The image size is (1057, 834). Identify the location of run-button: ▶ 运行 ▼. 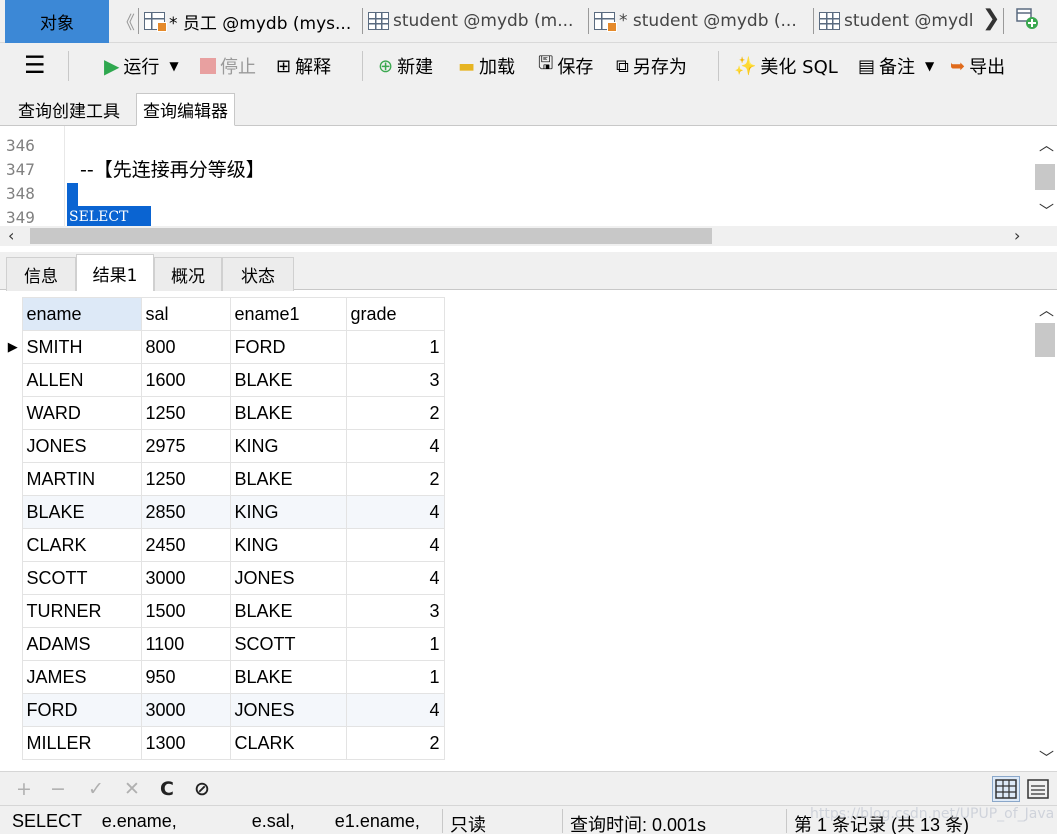
(141, 66).